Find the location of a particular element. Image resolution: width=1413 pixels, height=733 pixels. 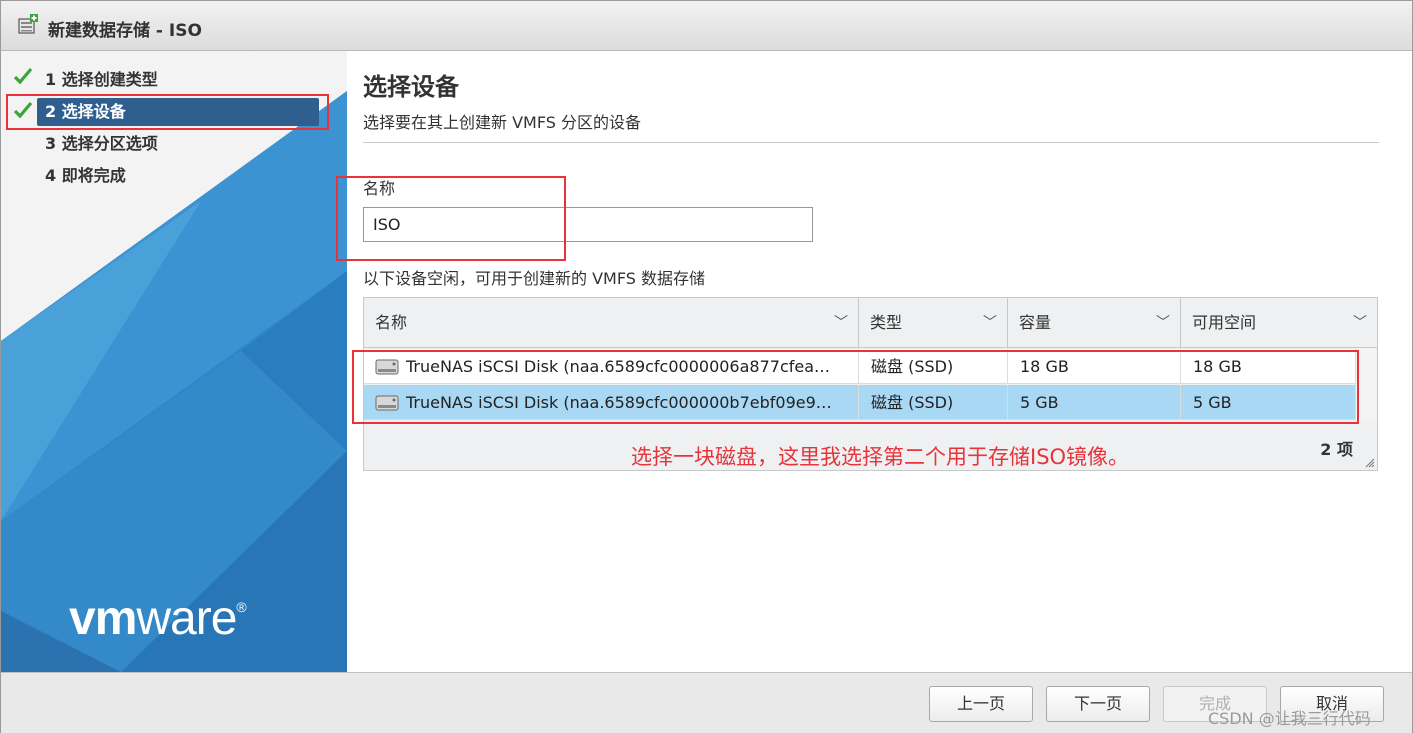

table-header: 名称 ﹀ 类型 ﹀ 容量 ﹀ 可用空间 ﹀ is located at coordinates (870, 323).